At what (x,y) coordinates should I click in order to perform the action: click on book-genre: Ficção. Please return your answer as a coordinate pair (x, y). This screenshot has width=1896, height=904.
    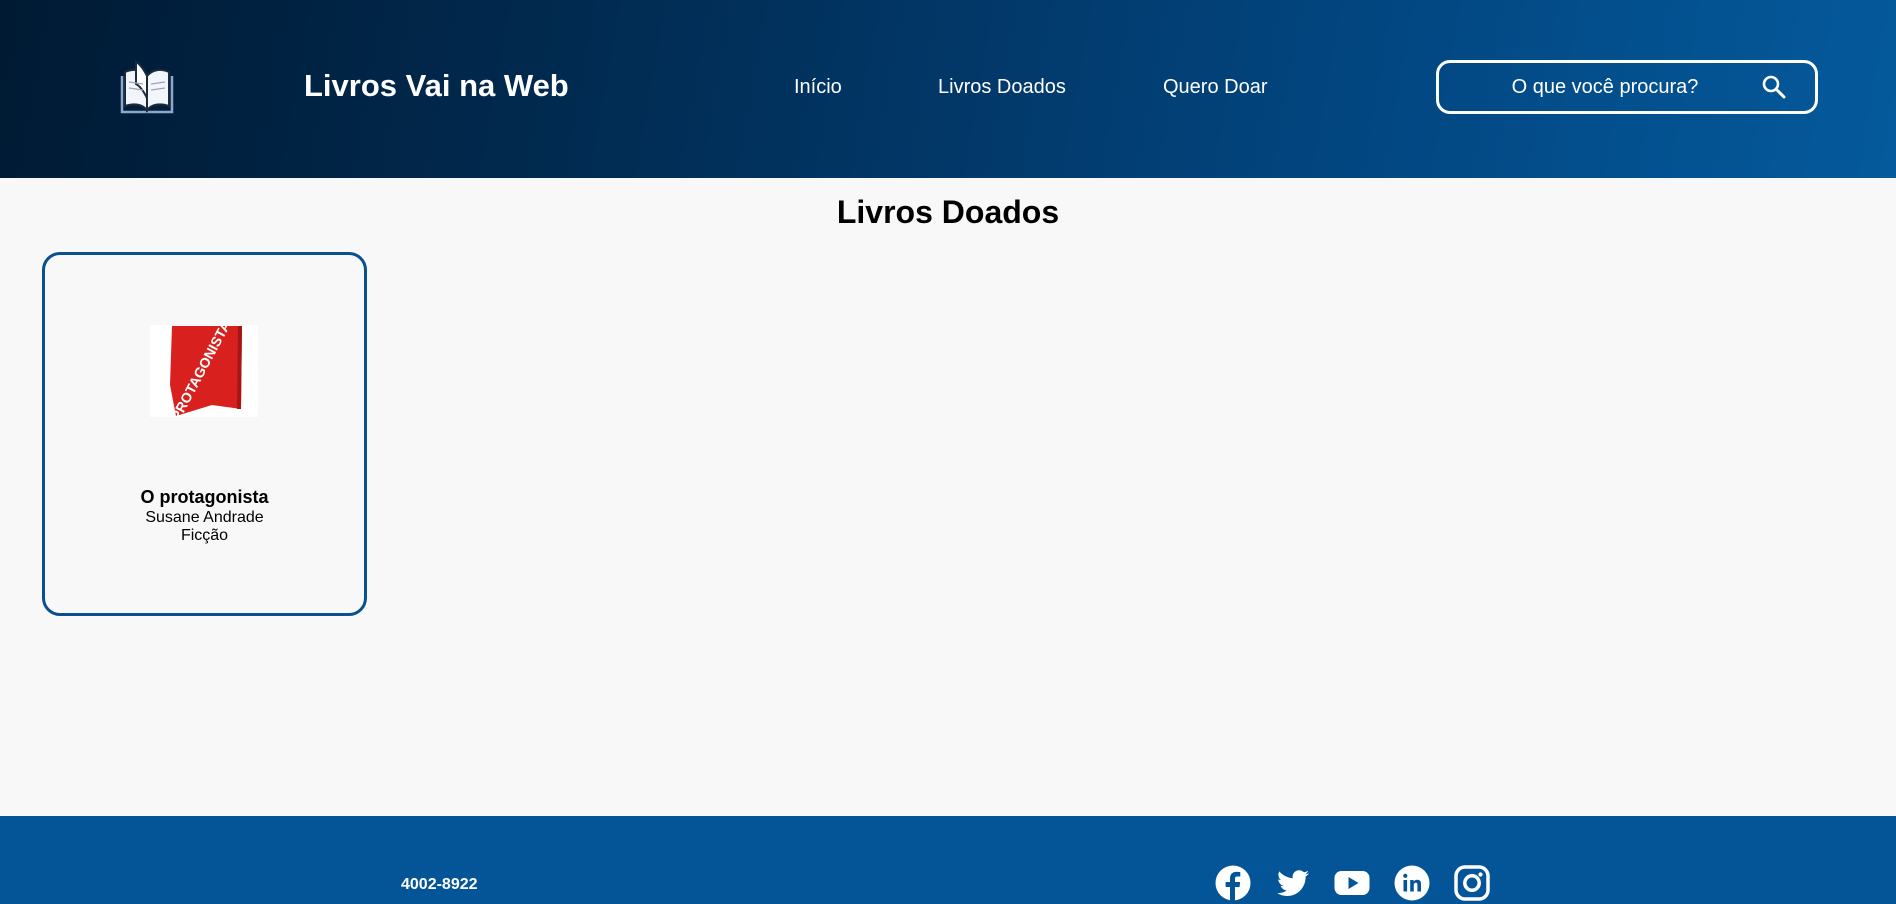
    Looking at the image, I should click on (204, 535).